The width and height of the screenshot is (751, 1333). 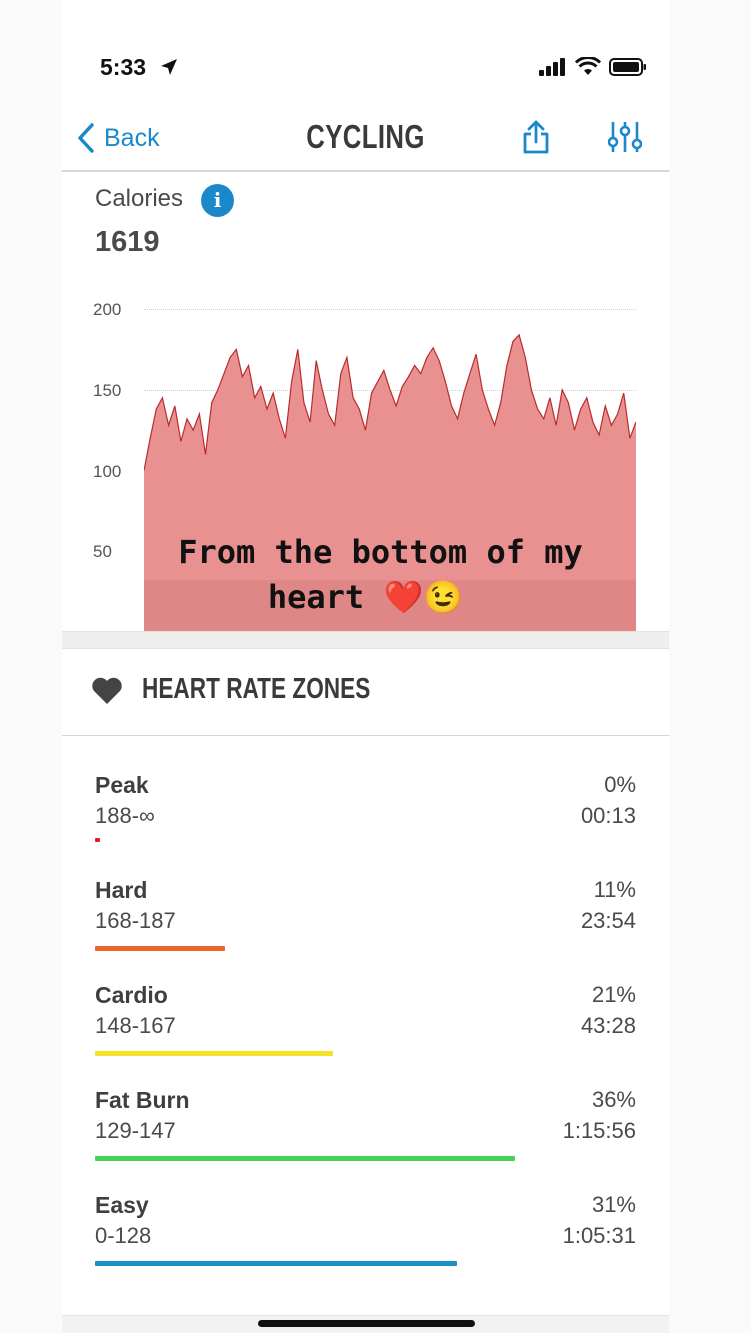 What do you see at coordinates (107, 471) in the screenshot?
I see `y-tick-label: 100` at bounding box center [107, 471].